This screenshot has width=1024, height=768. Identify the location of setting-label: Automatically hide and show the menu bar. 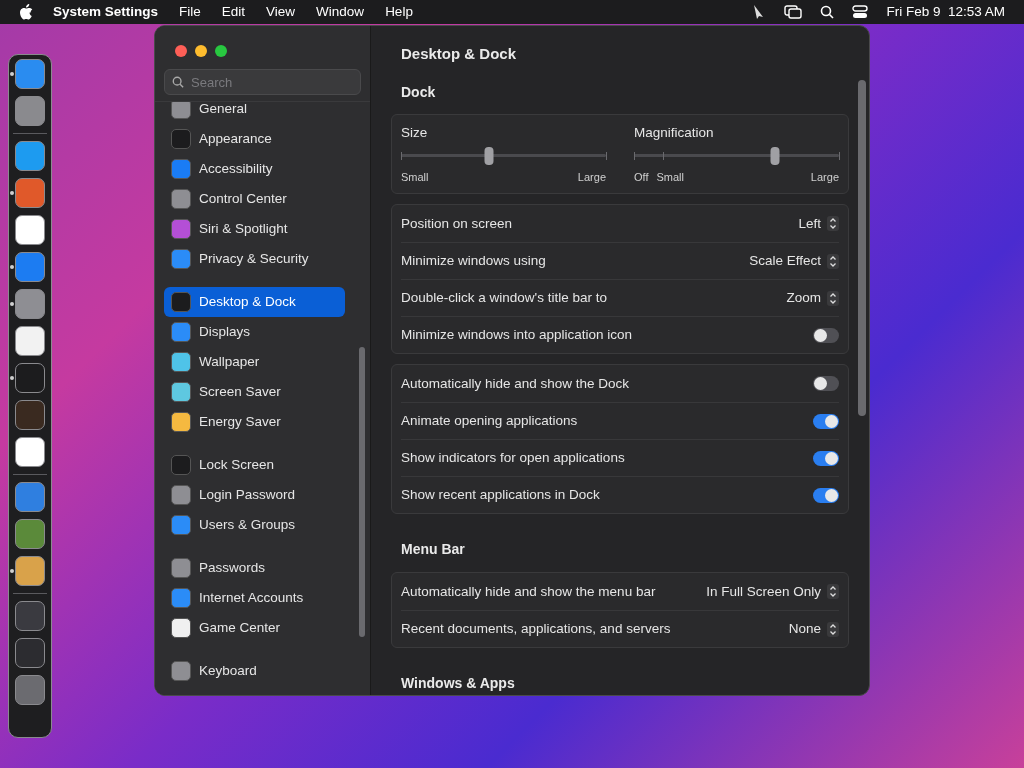
(528, 591).